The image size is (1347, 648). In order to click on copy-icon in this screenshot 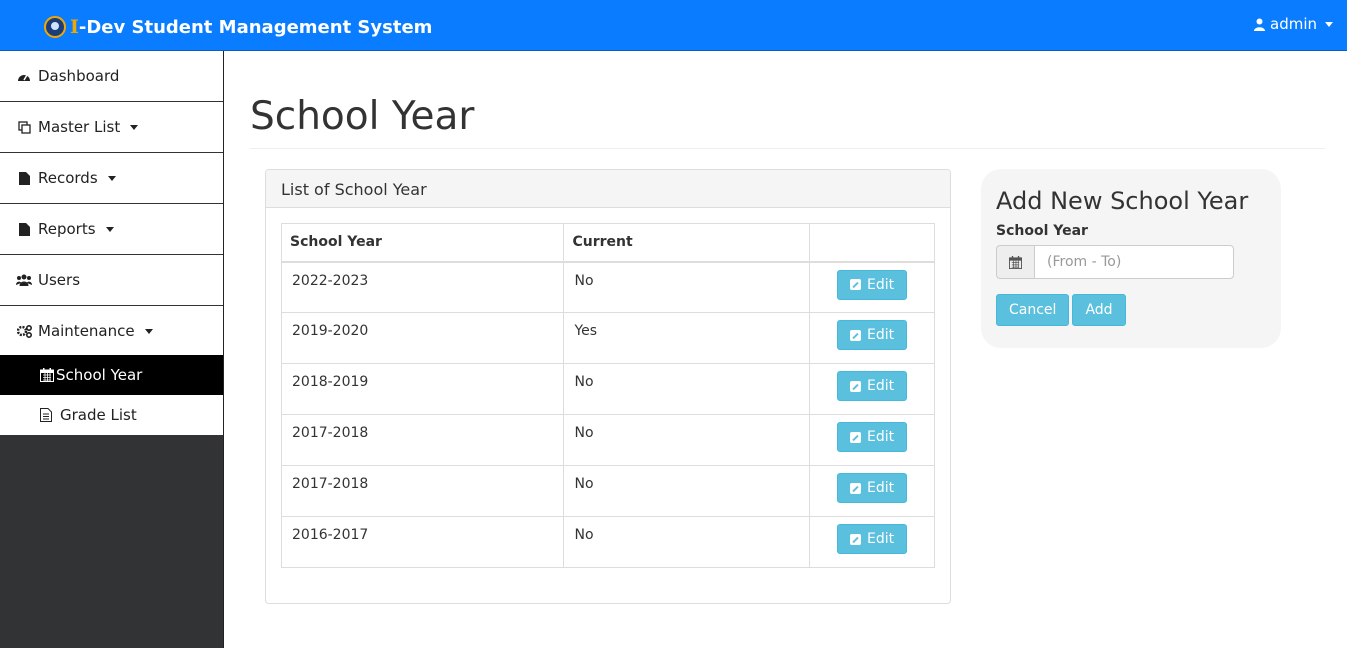, I will do `click(24, 127)`.